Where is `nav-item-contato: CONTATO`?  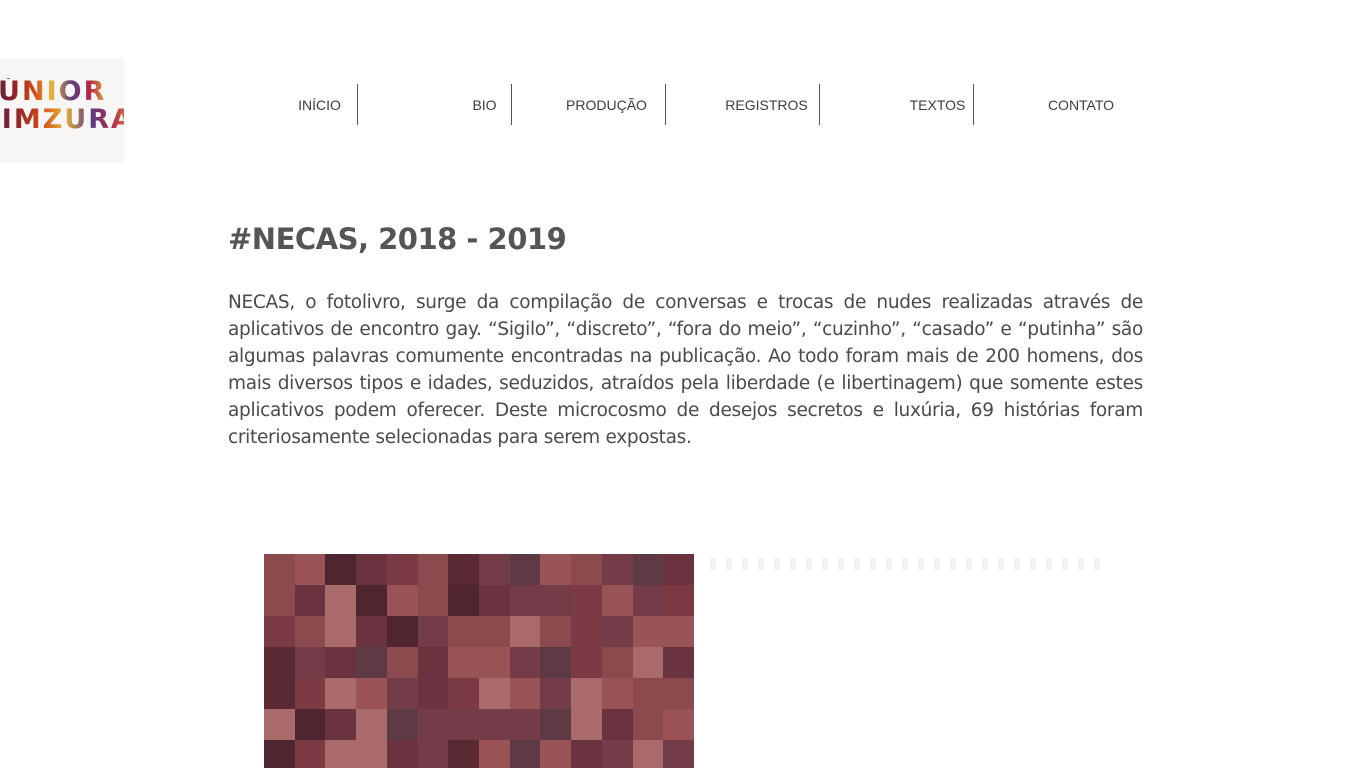 nav-item-contato: CONTATO is located at coordinates (1051, 104).